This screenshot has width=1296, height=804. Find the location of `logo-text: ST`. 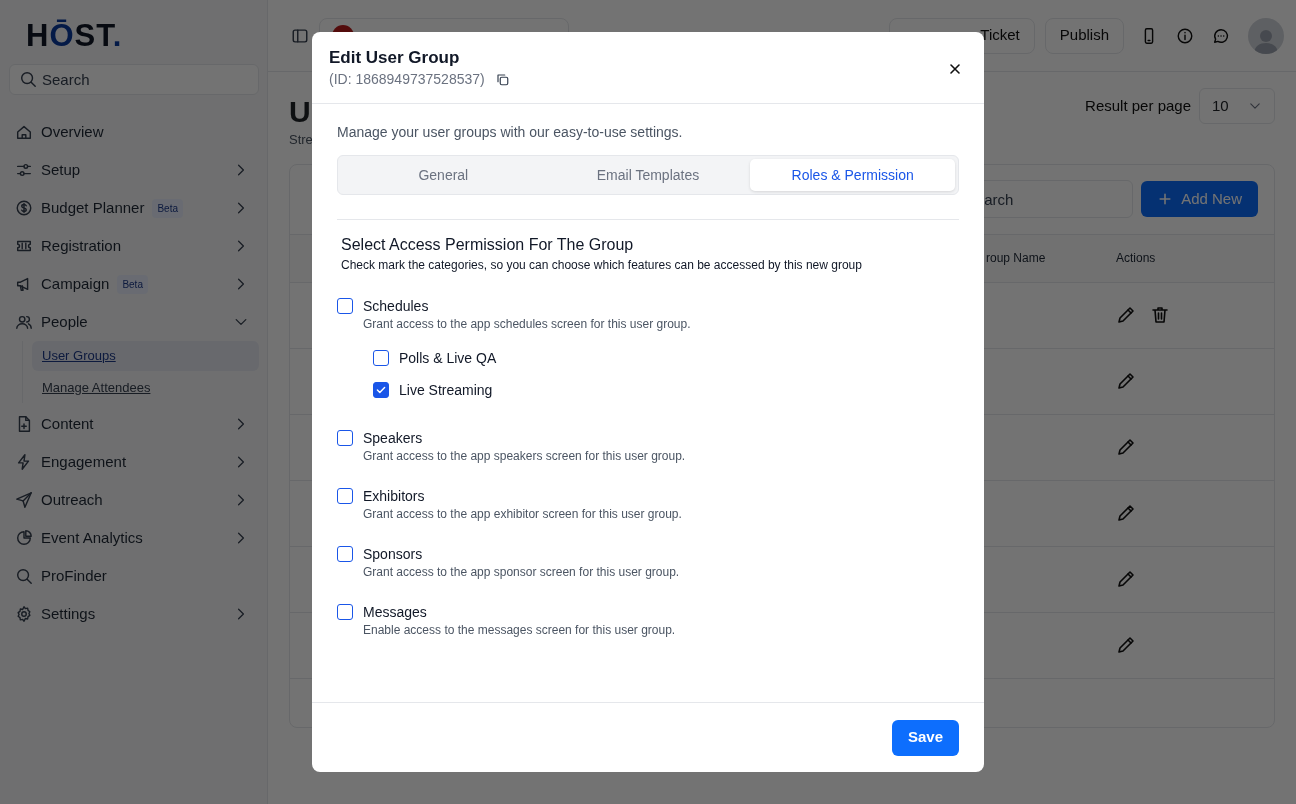

logo-text: ST is located at coordinates (93, 35).